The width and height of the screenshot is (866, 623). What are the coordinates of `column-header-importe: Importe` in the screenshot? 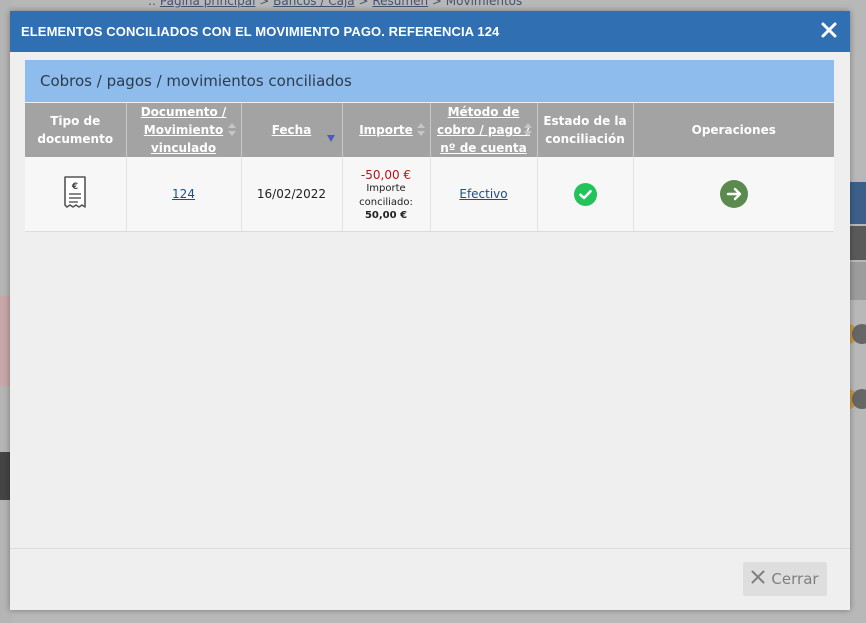 It's located at (386, 130).